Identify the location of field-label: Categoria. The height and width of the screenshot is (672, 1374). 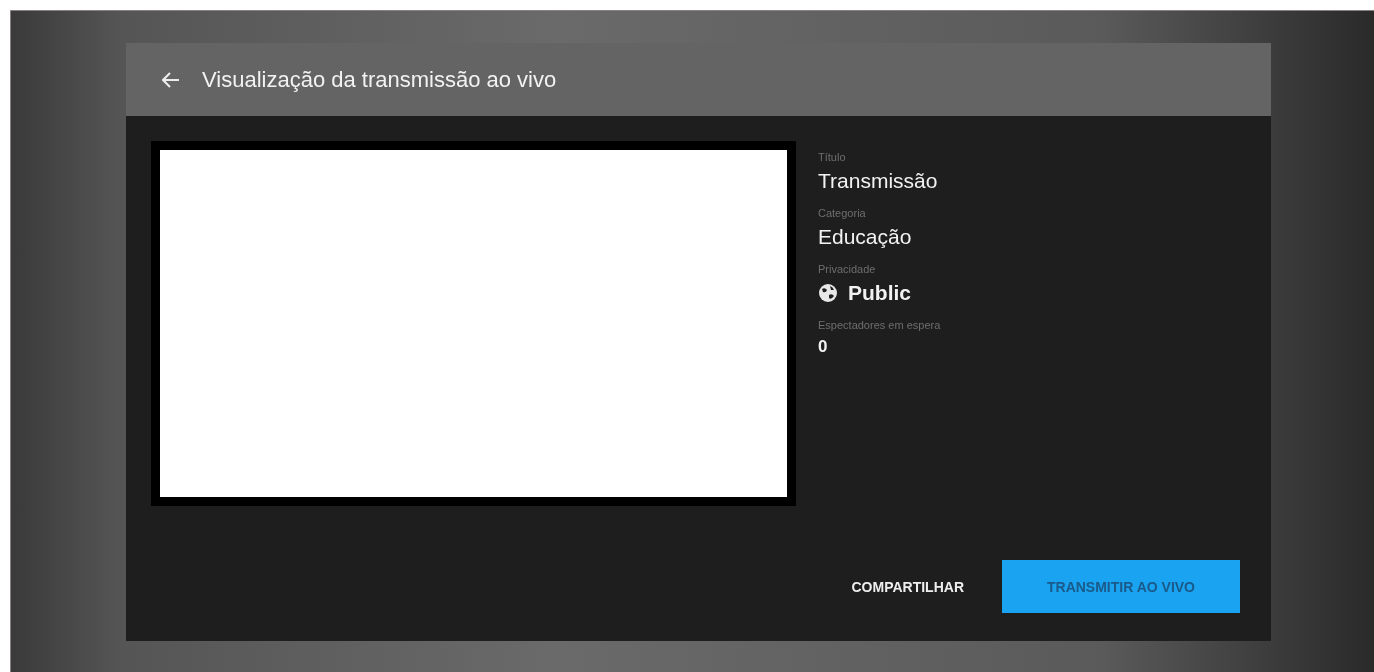
(842, 213).